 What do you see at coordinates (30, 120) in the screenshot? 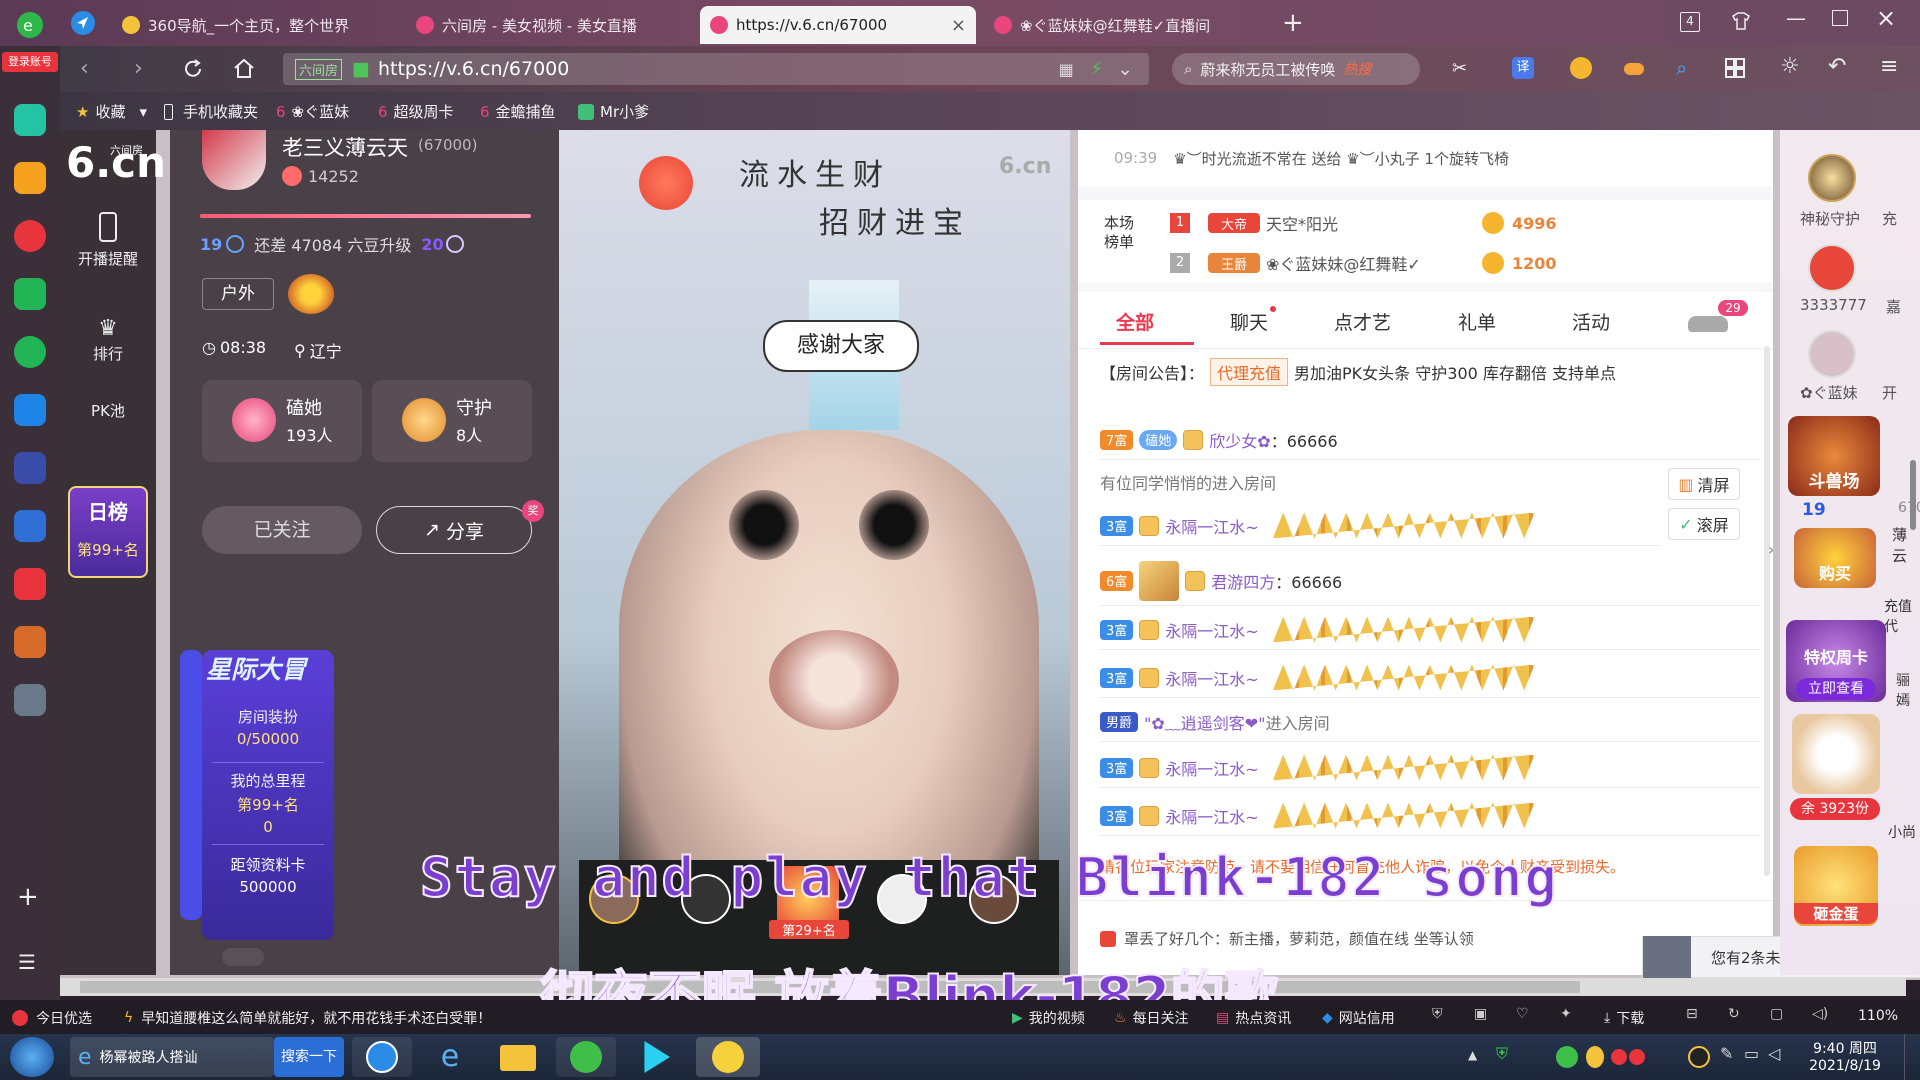
I see `dock-app-icon` at bounding box center [30, 120].